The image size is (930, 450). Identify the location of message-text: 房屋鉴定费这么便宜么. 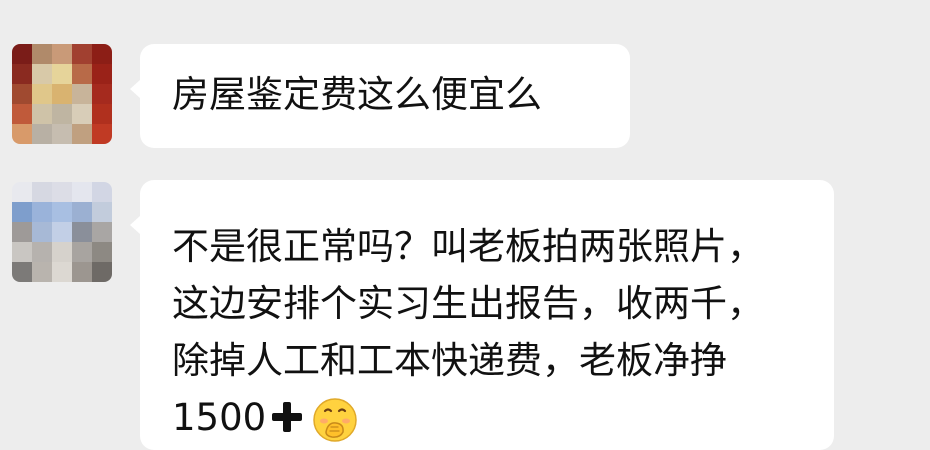
(357, 94).